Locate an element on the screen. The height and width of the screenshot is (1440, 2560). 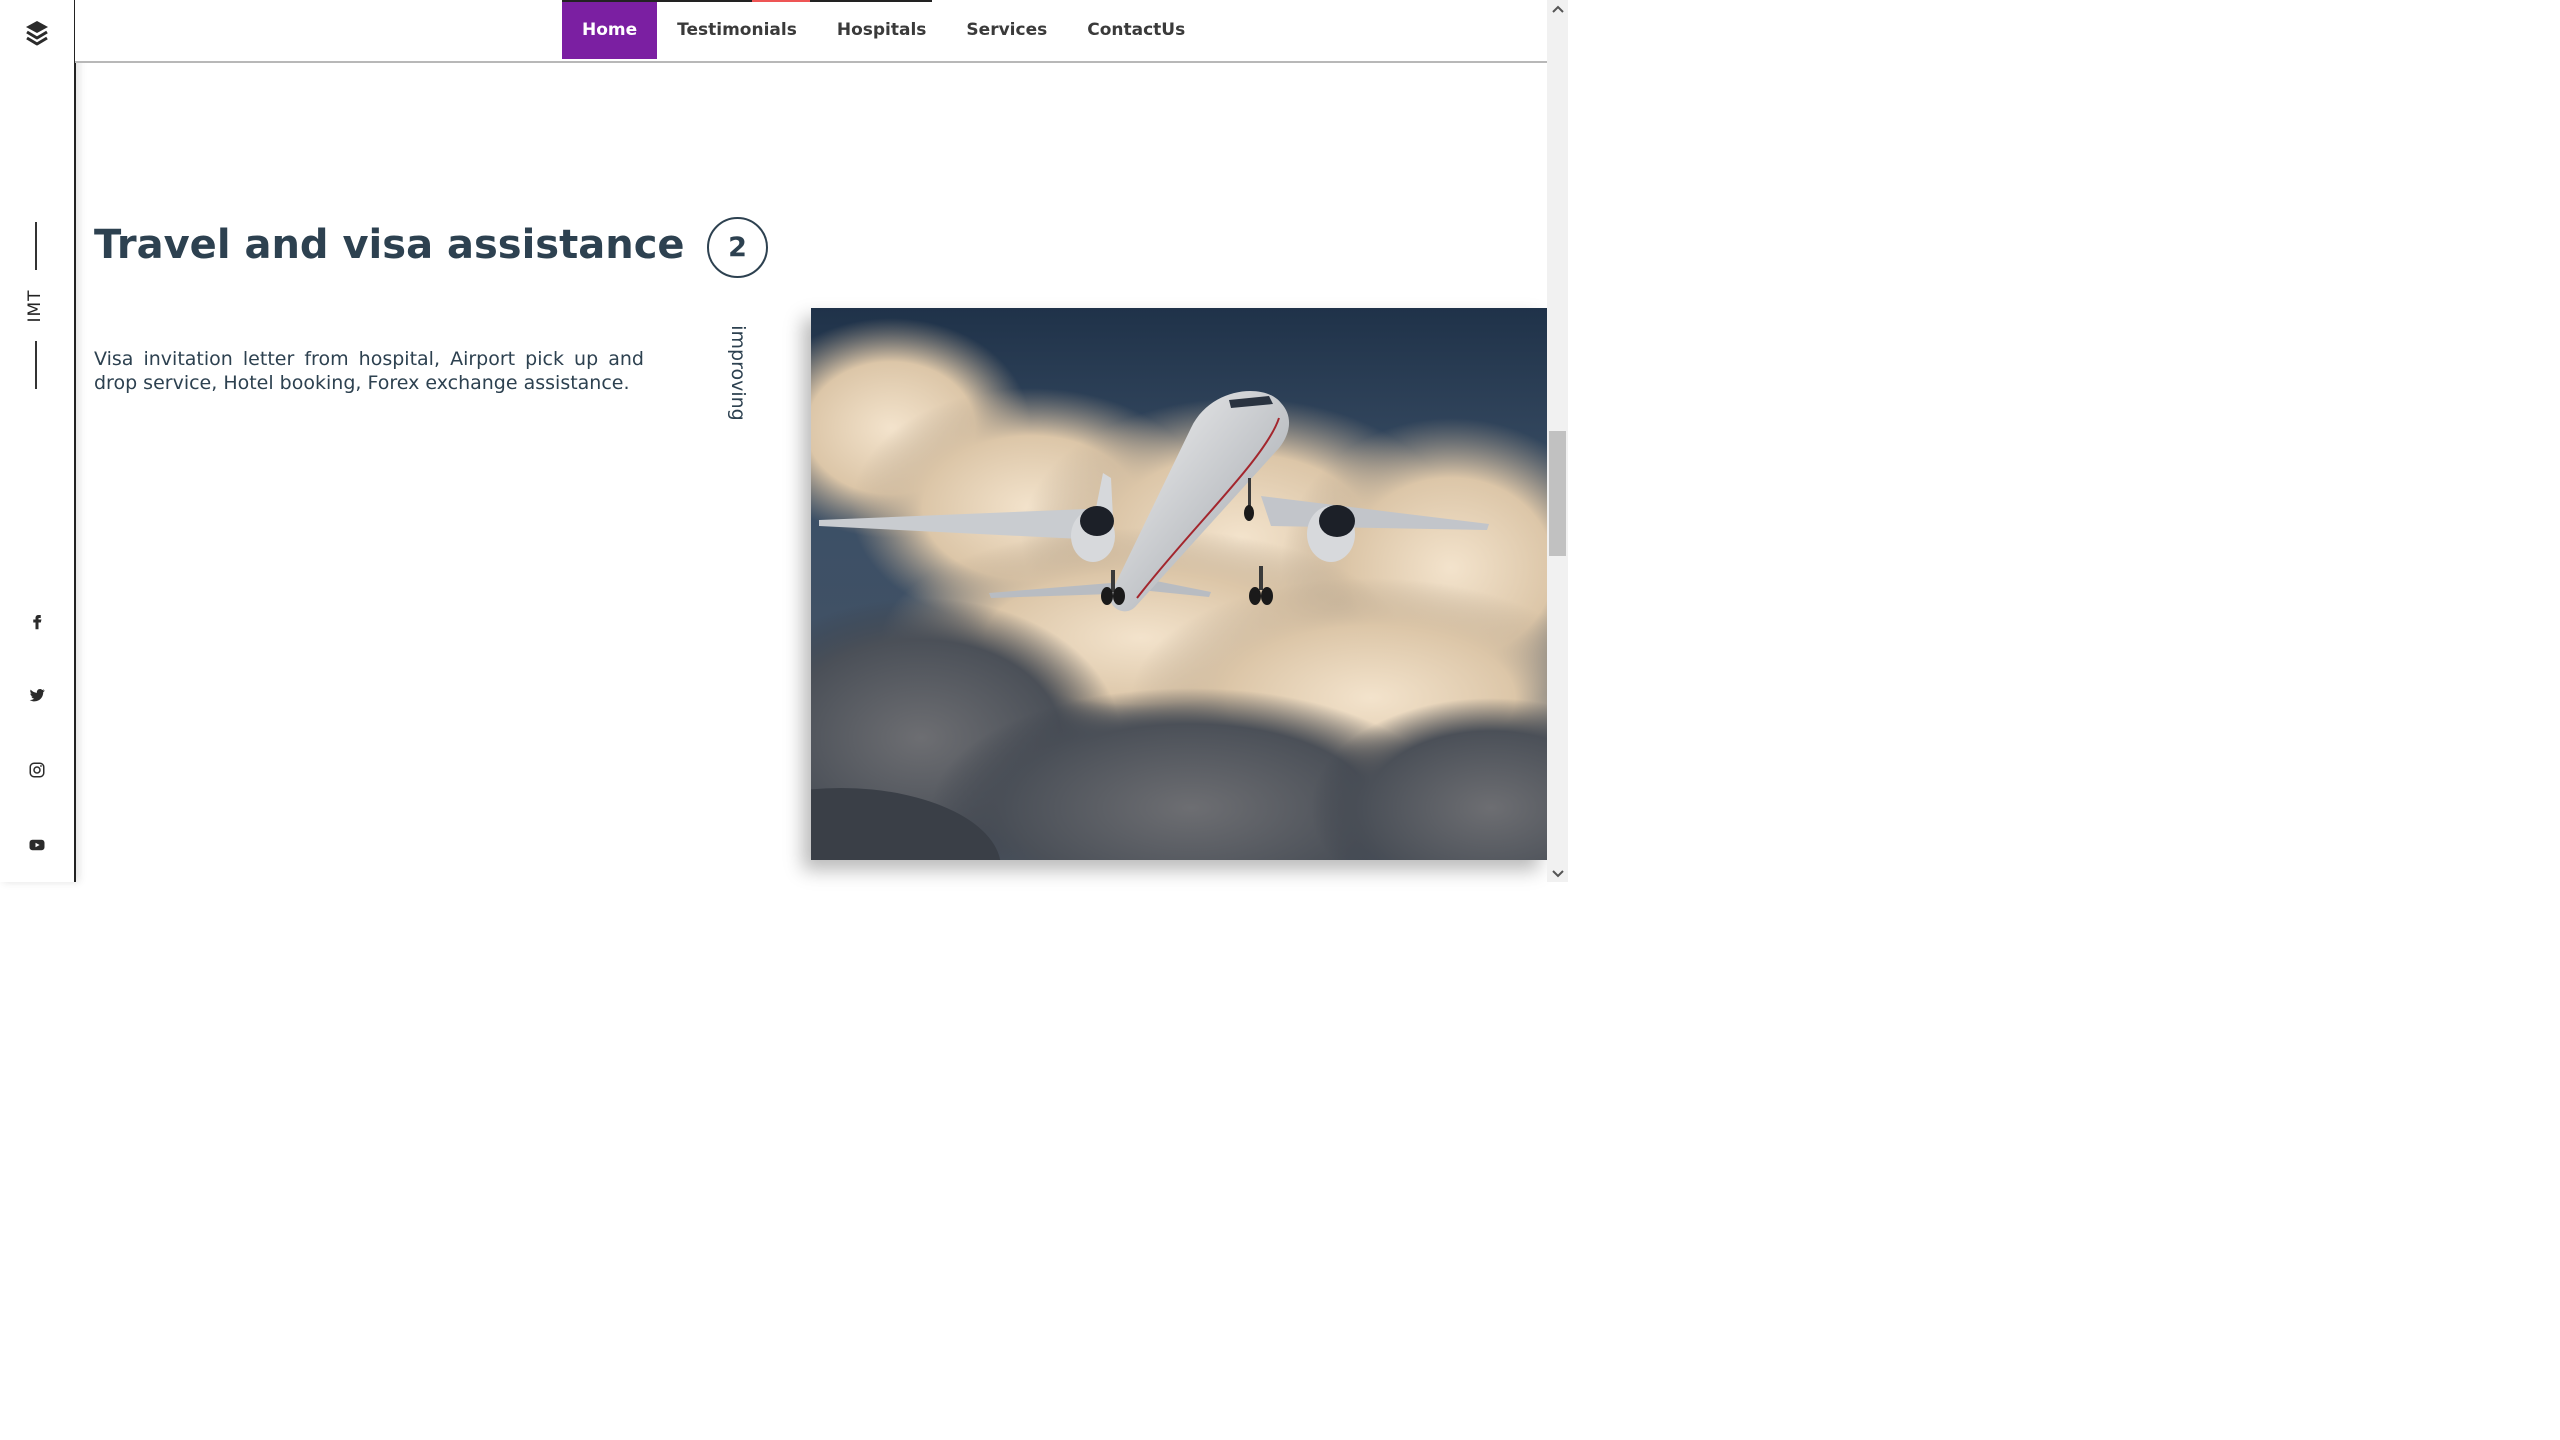
vertical-tagline: improving is located at coordinates (738, 373).